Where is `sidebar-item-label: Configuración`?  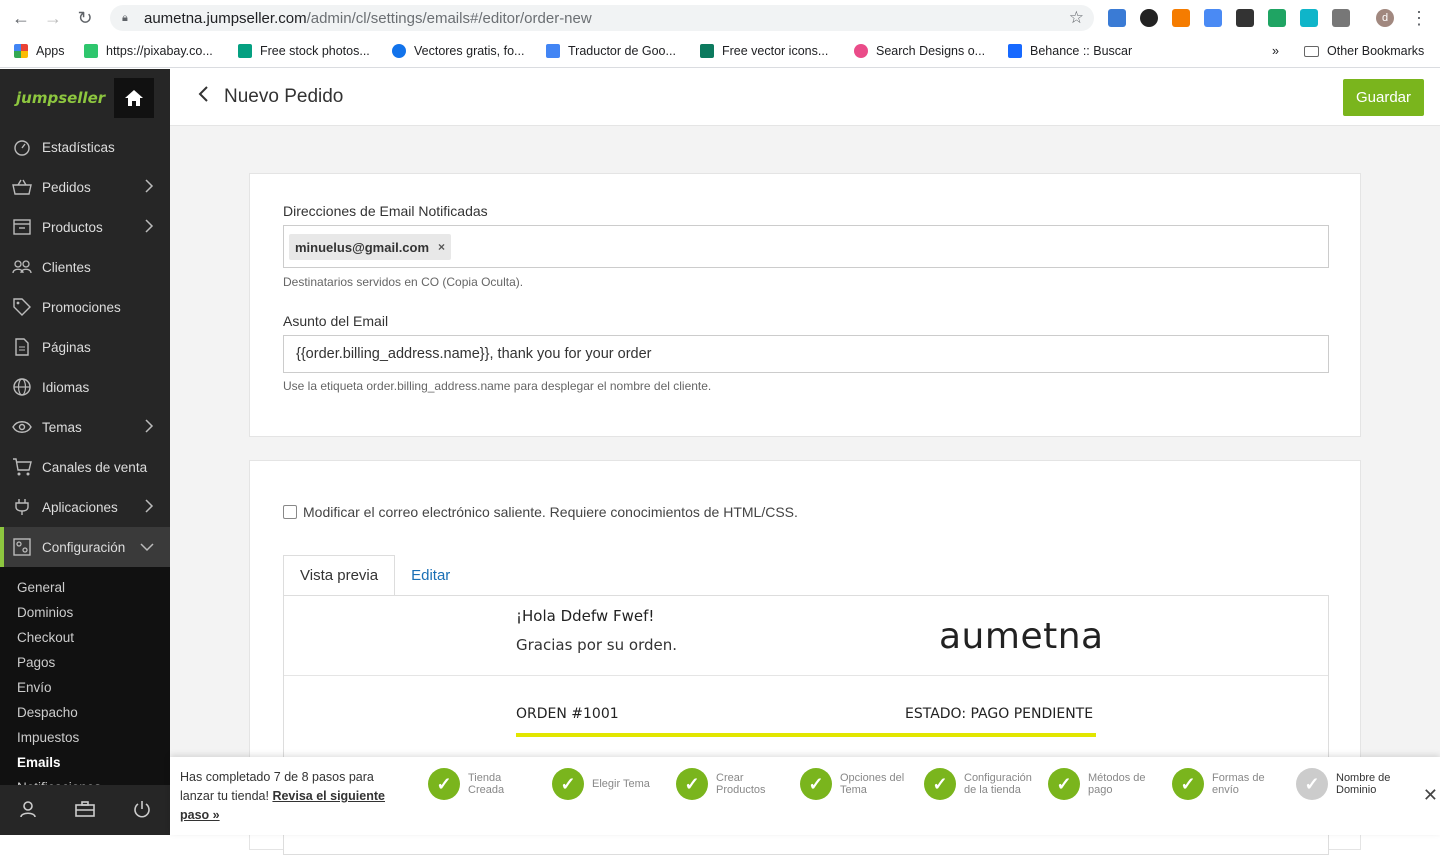
sidebar-item-label: Configuración is located at coordinates (84, 547).